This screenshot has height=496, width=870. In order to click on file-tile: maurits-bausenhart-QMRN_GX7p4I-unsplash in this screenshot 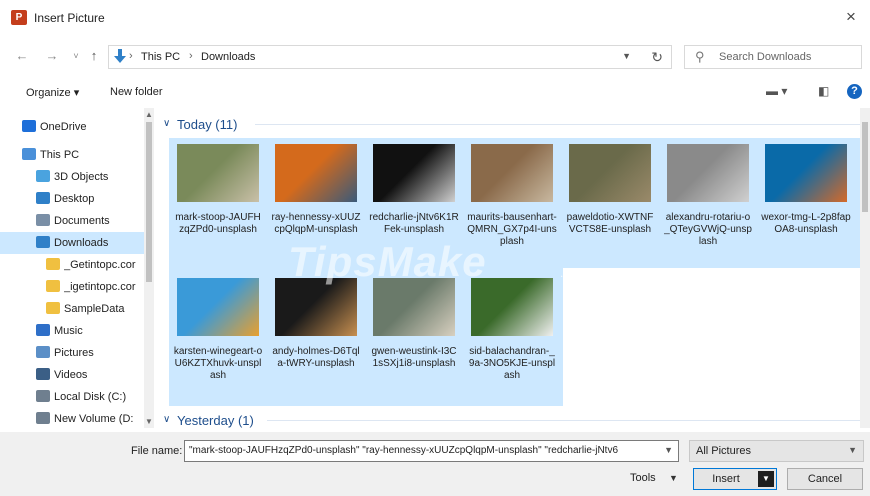, I will do `click(512, 203)`.